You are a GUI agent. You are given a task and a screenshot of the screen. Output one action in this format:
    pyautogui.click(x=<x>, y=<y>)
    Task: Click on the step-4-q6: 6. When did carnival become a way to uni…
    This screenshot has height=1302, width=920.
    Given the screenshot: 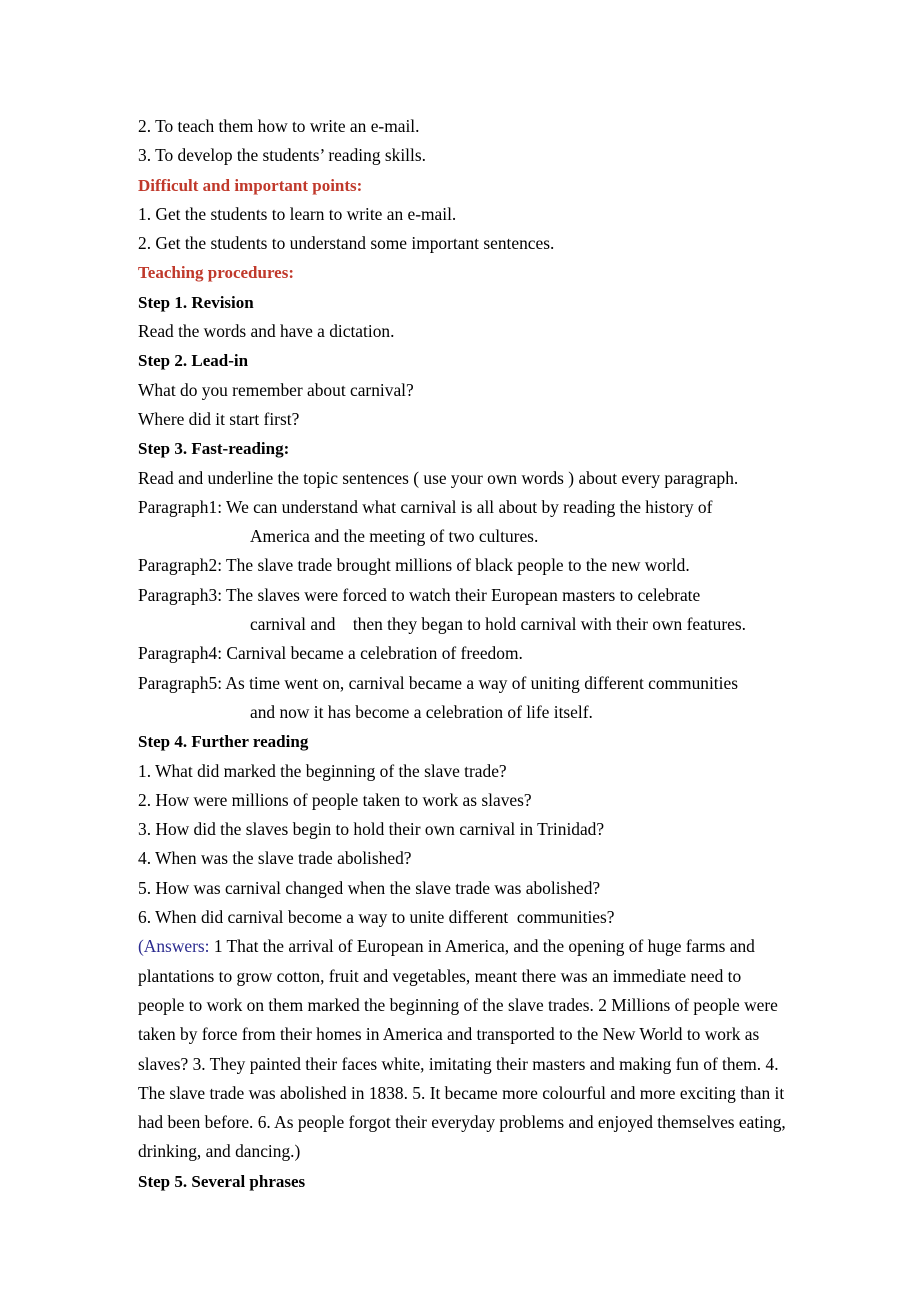 What is the action you would take?
    pyautogui.click(x=376, y=917)
    